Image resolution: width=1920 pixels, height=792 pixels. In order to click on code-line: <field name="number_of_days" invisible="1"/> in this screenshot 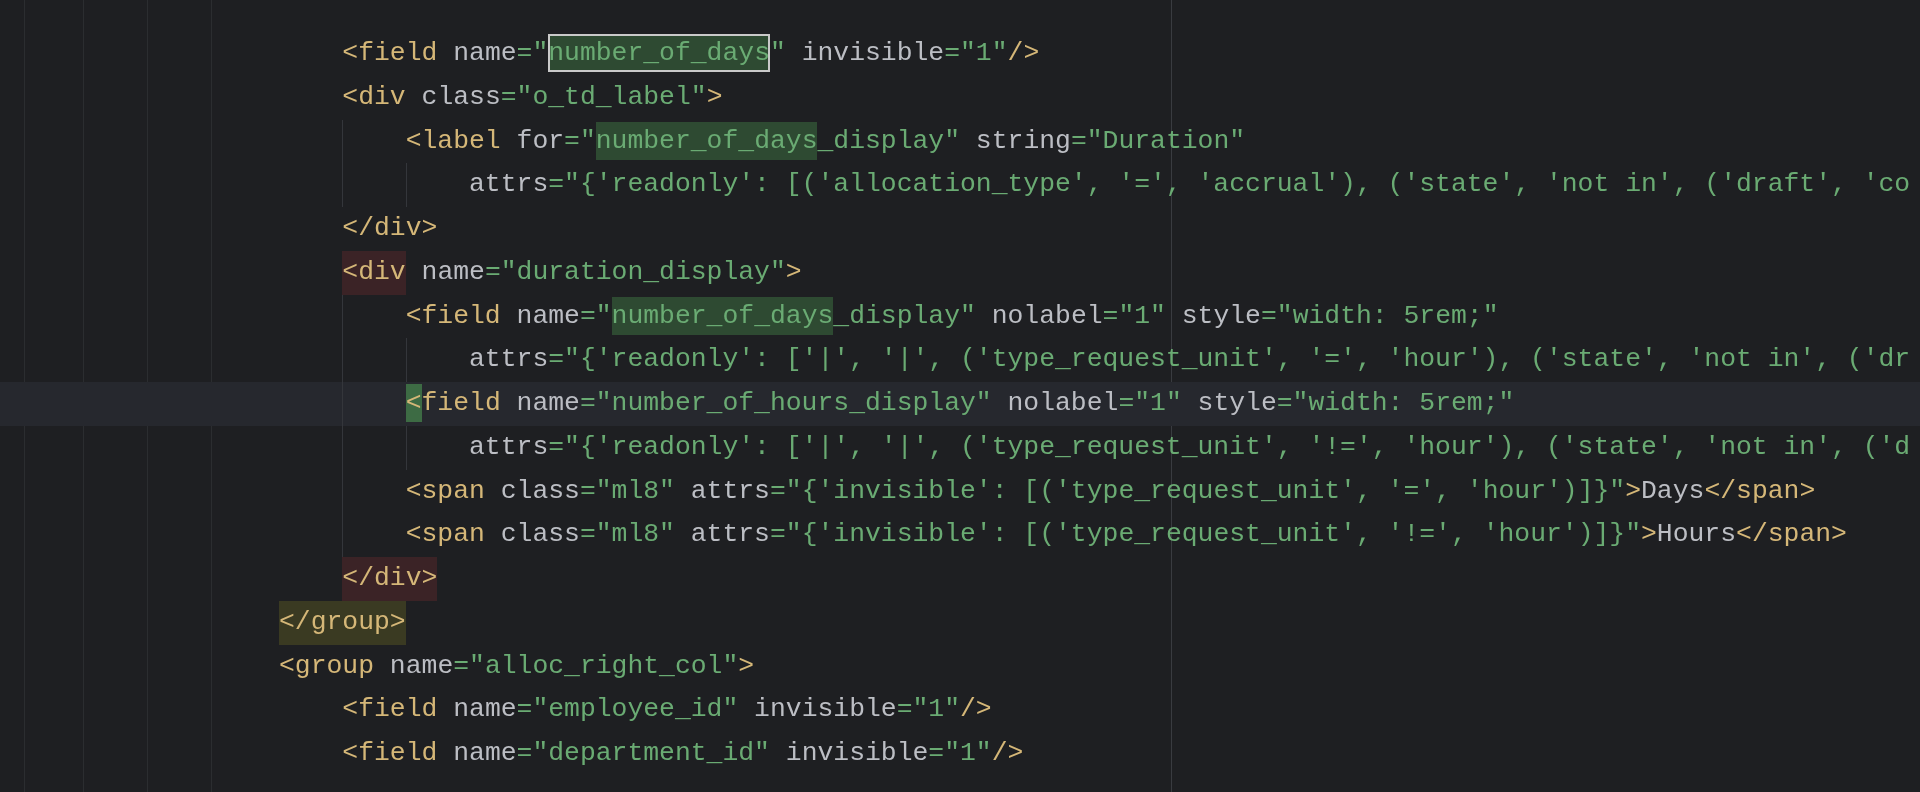, I will do `click(960, 54)`.